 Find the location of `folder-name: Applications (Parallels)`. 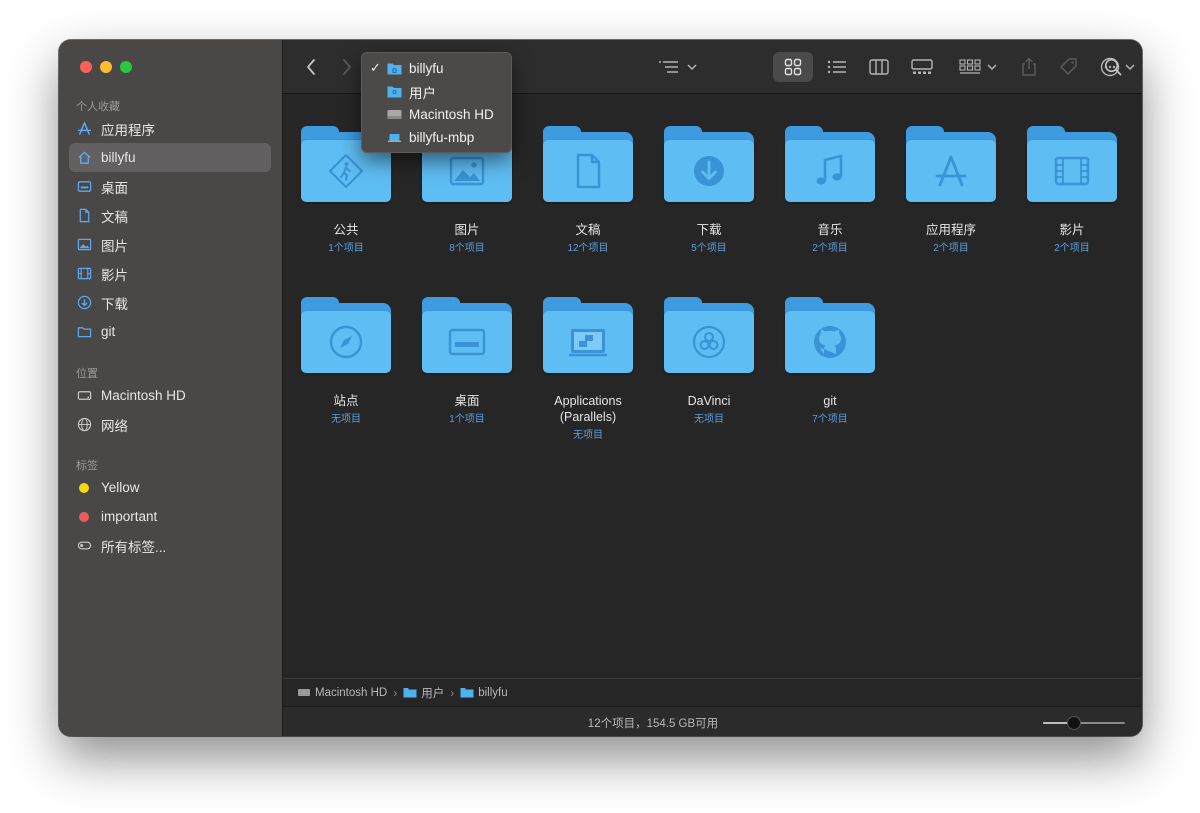

folder-name: Applications (Parallels) is located at coordinates (588, 409).